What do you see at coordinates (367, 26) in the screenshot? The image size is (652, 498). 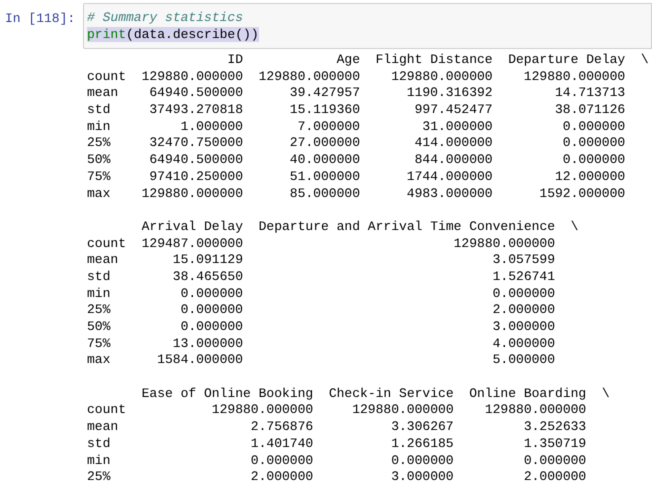 I see `code-cell: # Summary statistics print(data.describe())` at bounding box center [367, 26].